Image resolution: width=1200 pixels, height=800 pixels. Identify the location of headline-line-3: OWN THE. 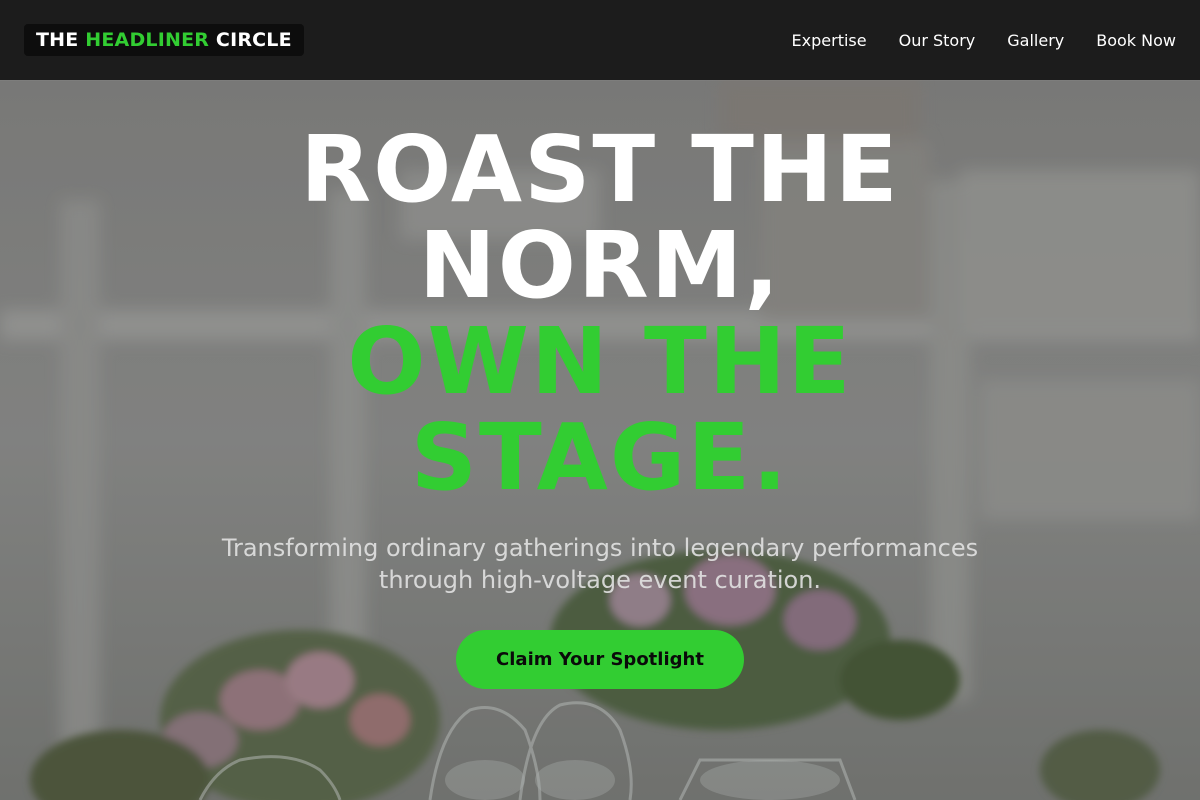
(600, 361).